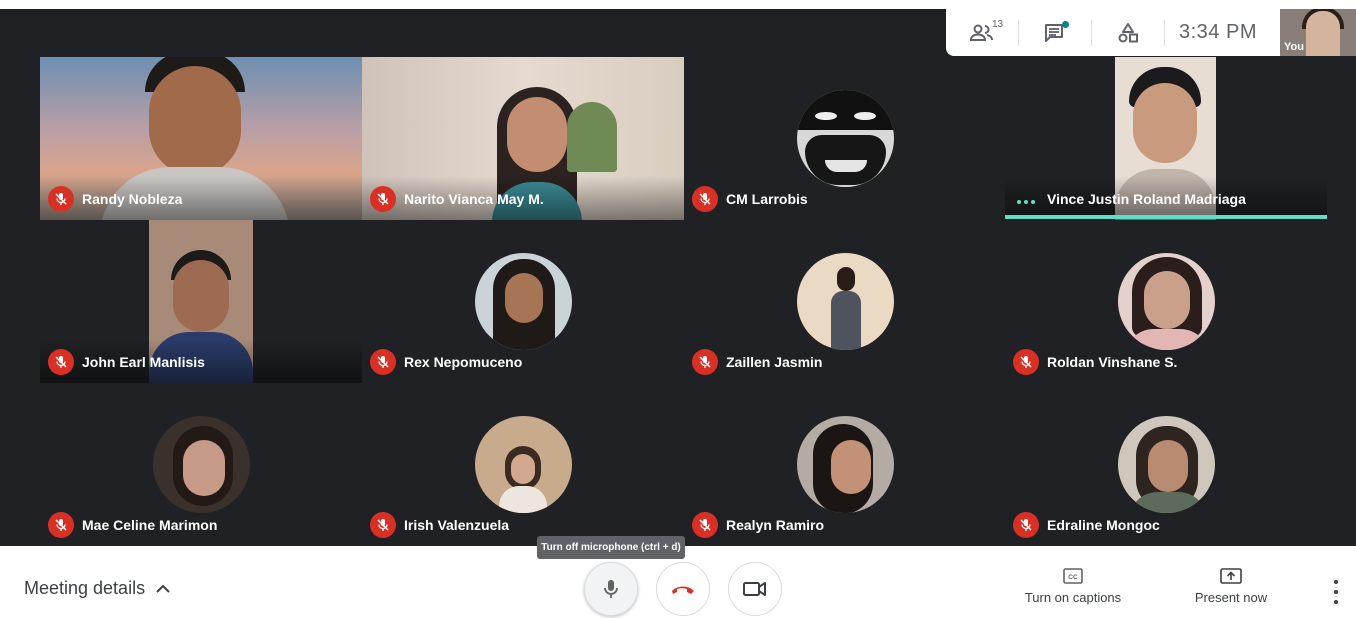 The width and height of the screenshot is (1356, 618). I want to click on microphone-icon, so click(611, 589).